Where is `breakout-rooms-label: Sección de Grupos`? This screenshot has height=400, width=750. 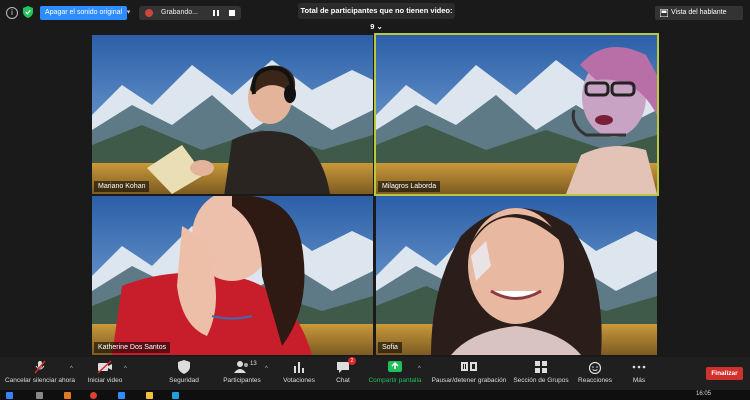 breakout-rooms-label: Sección de Grupos is located at coordinates (541, 380).